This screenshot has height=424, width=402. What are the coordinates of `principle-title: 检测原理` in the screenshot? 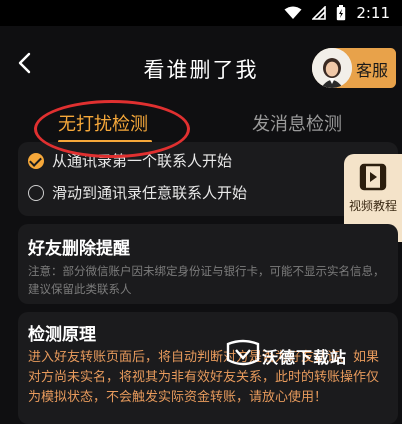 It's located at (62, 335).